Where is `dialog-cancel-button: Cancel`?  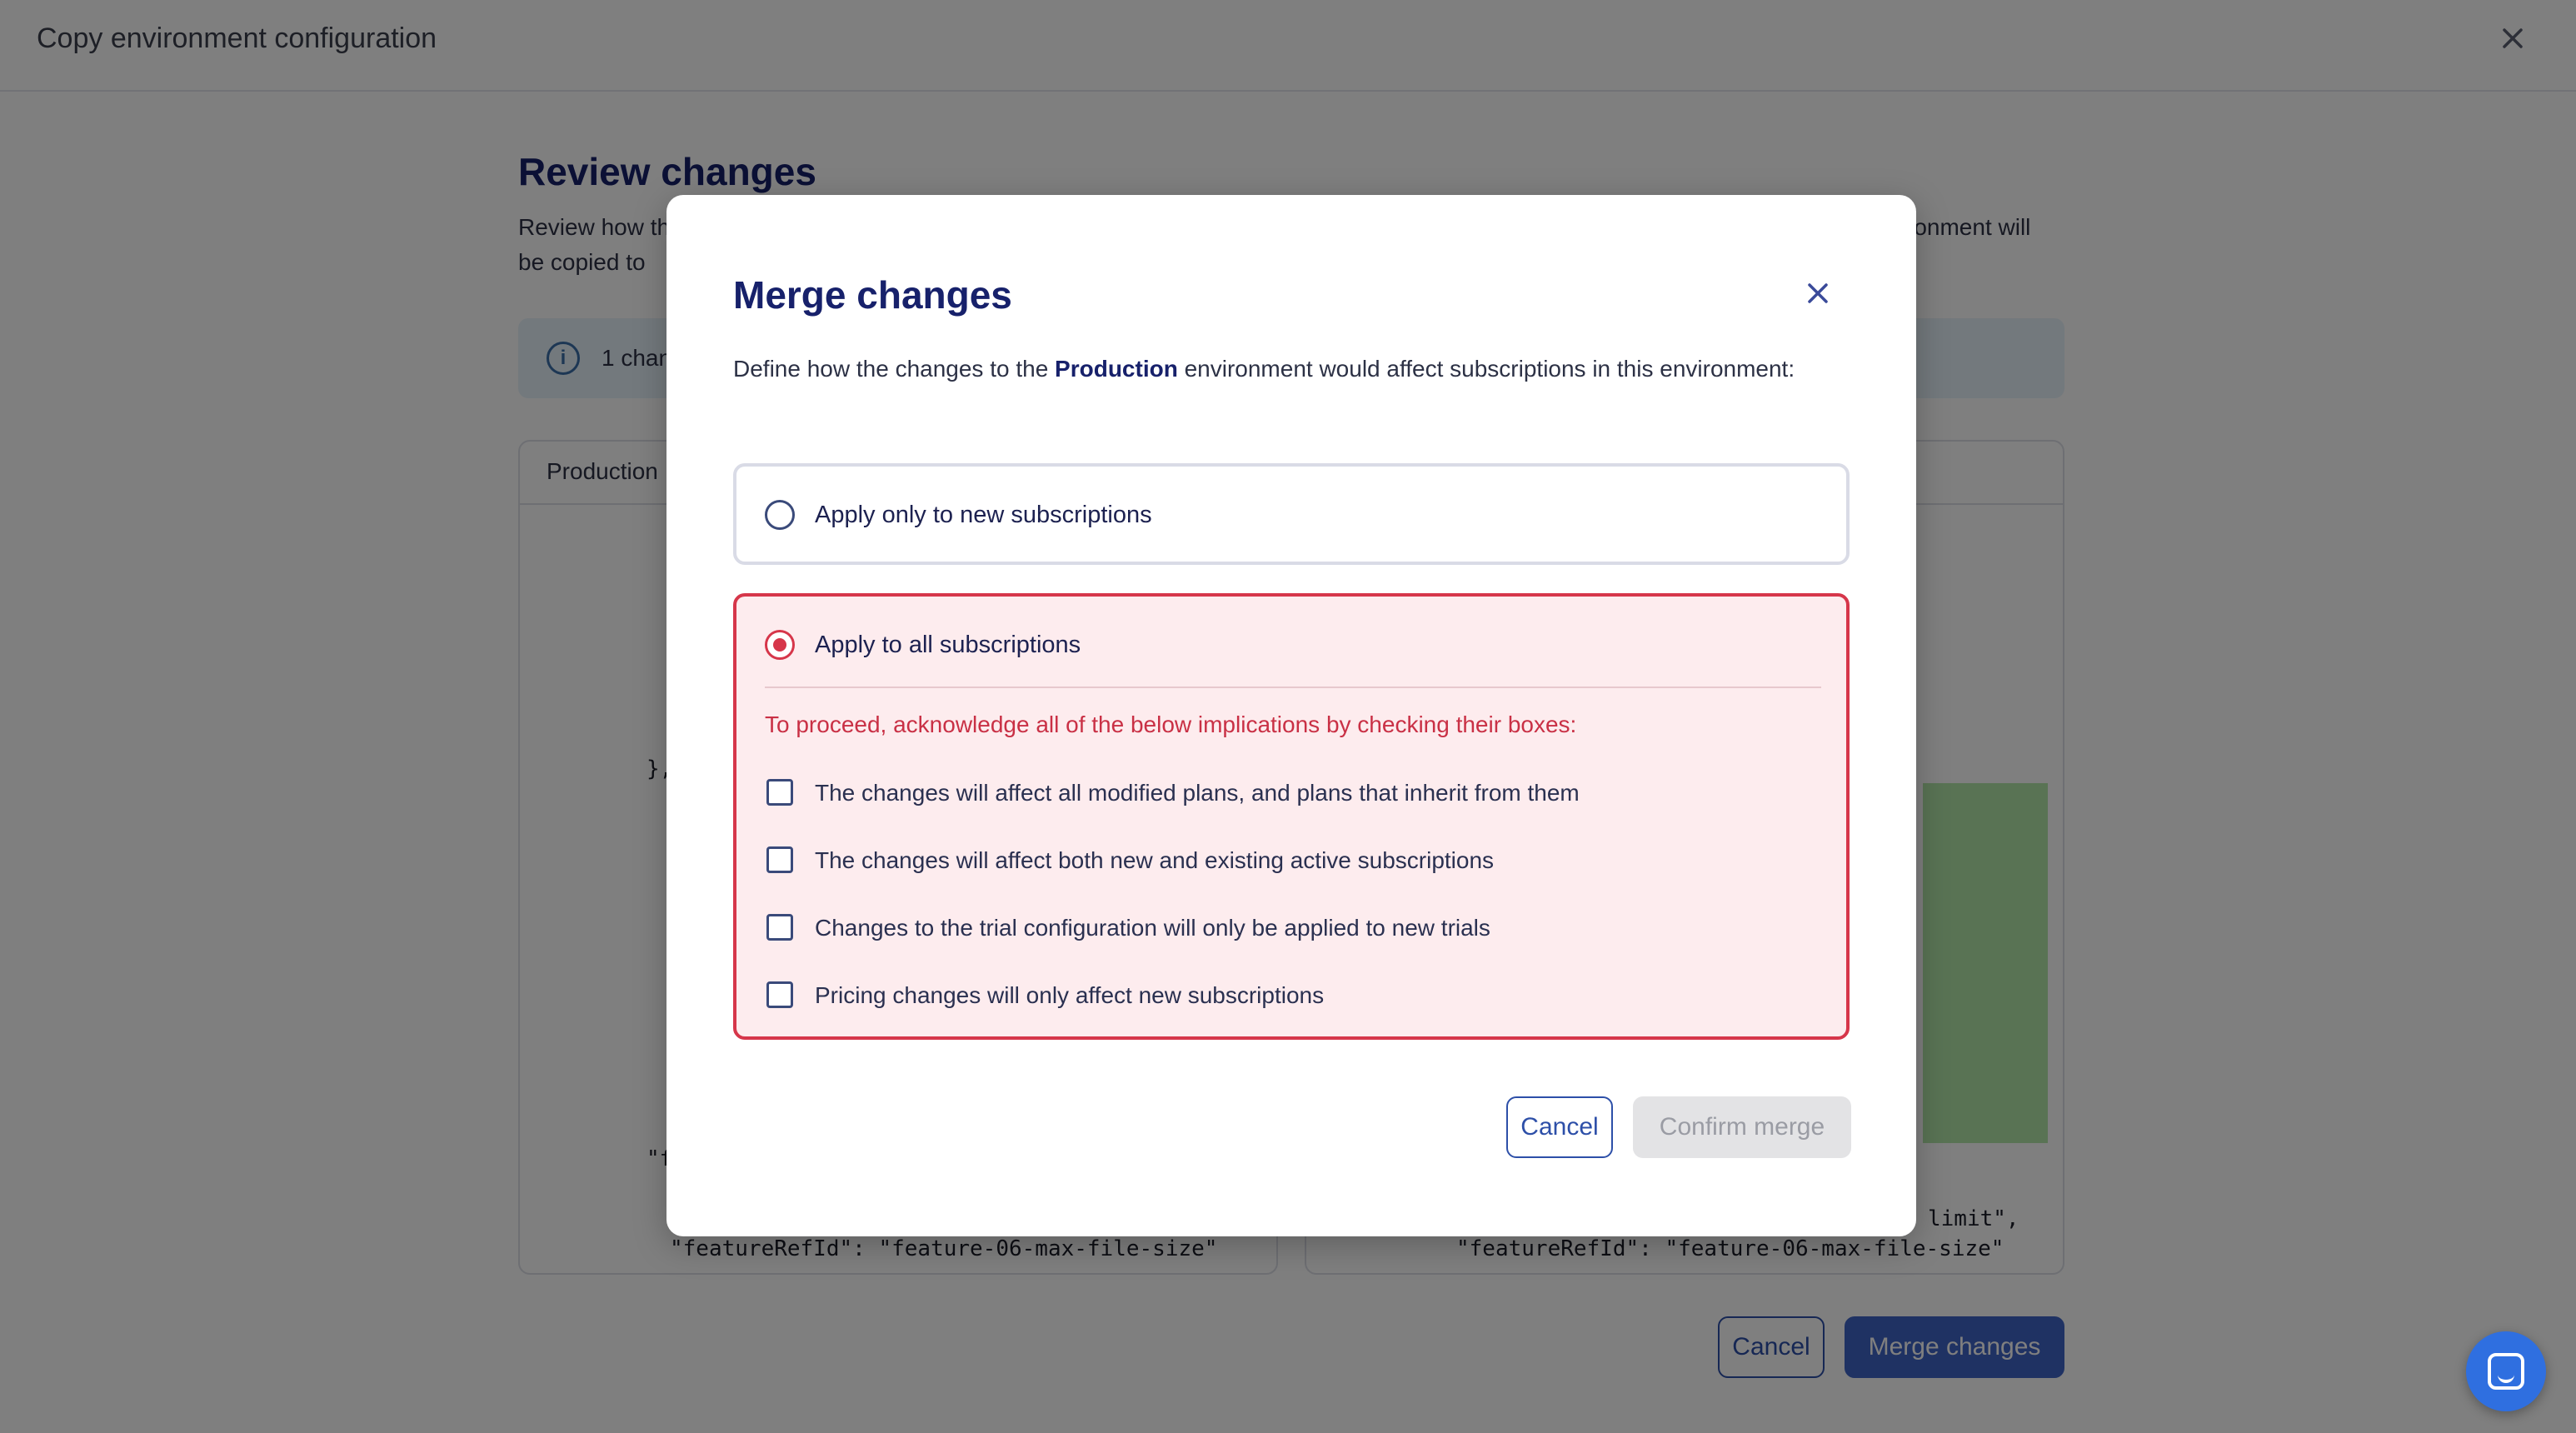
dialog-cancel-button: Cancel is located at coordinates (1559, 1127).